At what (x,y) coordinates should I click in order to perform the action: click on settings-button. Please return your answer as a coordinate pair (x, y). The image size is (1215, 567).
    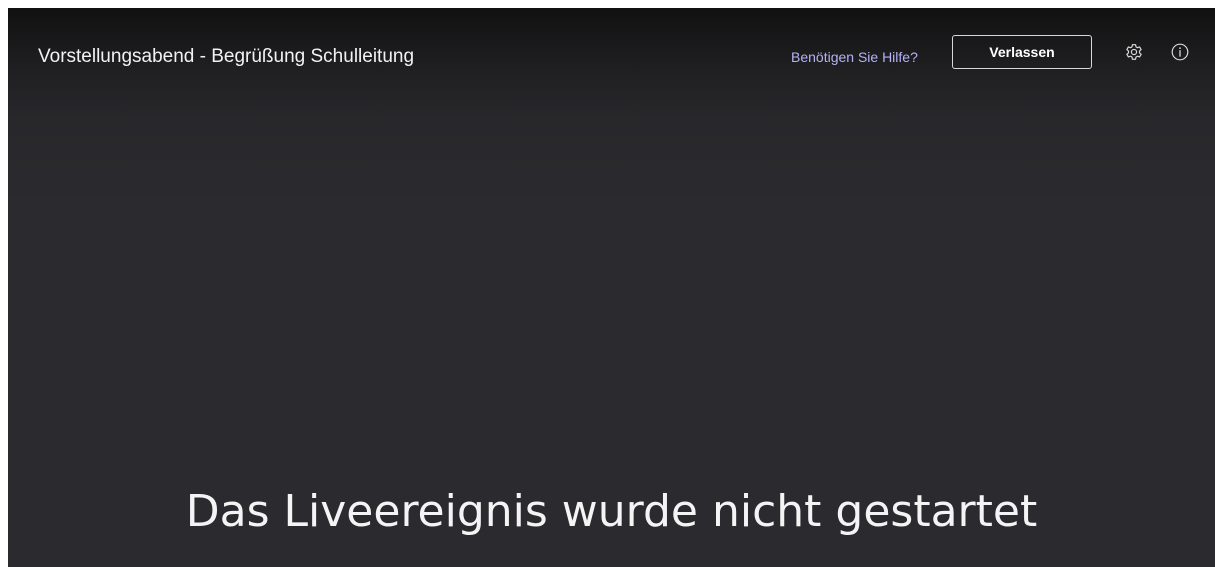
    Looking at the image, I should click on (1134, 52).